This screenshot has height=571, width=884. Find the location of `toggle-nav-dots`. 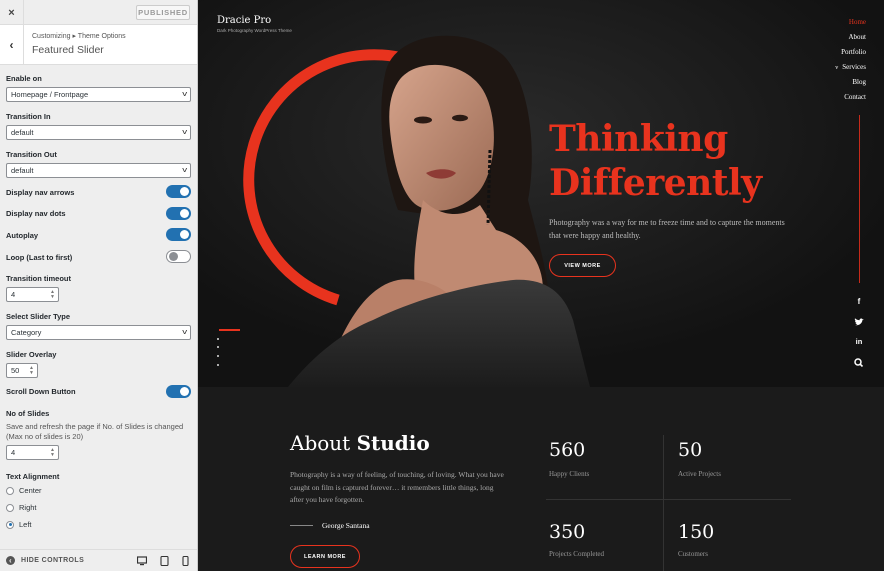

toggle-nav-dots is located at coordinates (178, 213).